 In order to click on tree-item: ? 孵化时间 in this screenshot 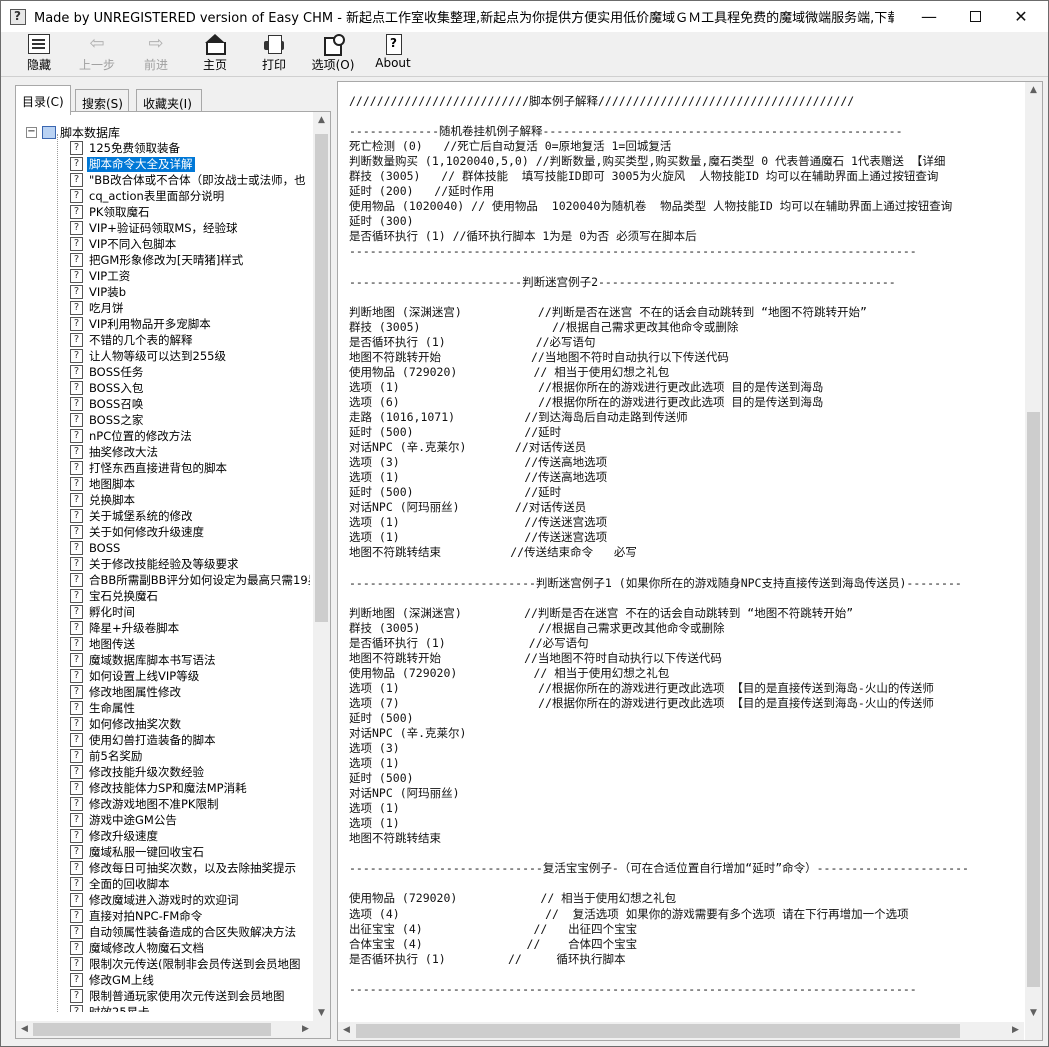, I will do `click(190, 612)`.